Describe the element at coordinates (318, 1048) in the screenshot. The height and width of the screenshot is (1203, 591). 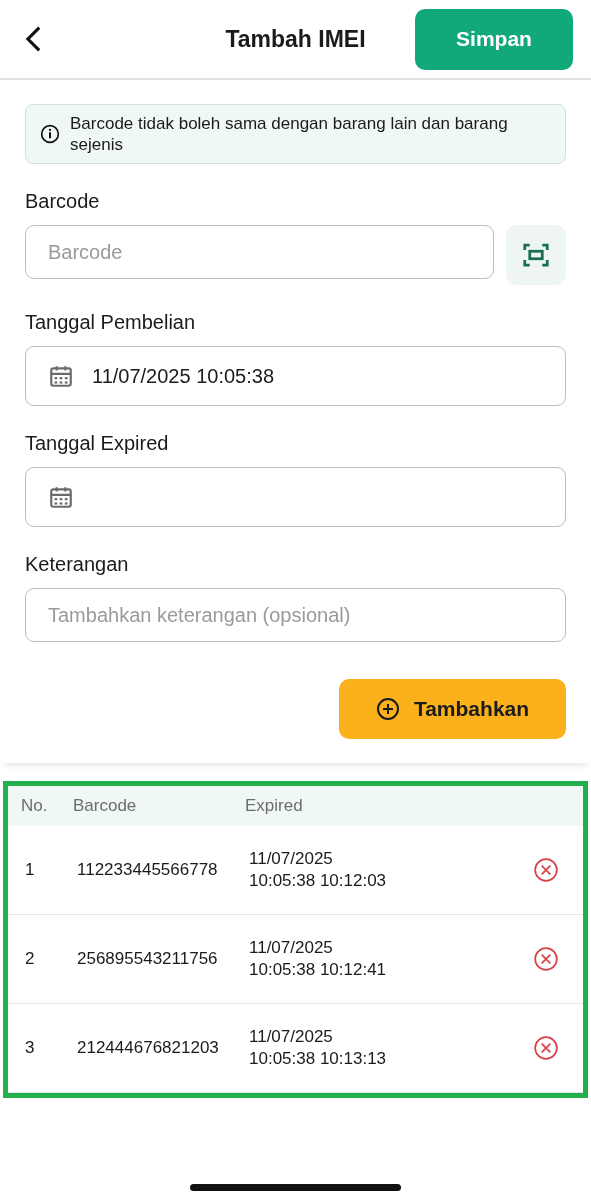
I see `table-cell-text: 11/07/2025 10:05:38 10:13:13` at that location.